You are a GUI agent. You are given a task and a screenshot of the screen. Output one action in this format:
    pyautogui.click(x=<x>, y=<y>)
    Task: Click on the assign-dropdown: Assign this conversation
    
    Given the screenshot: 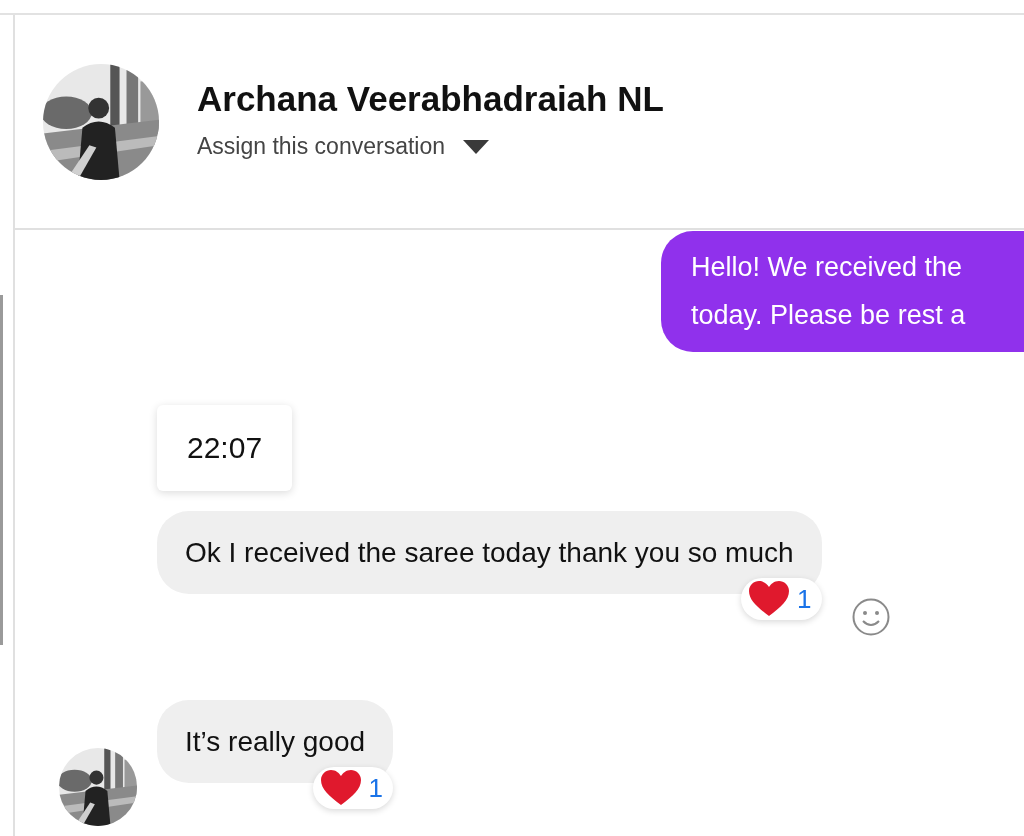 What is the action you would take?
    pyautogui.click(x=343, y=146)
    